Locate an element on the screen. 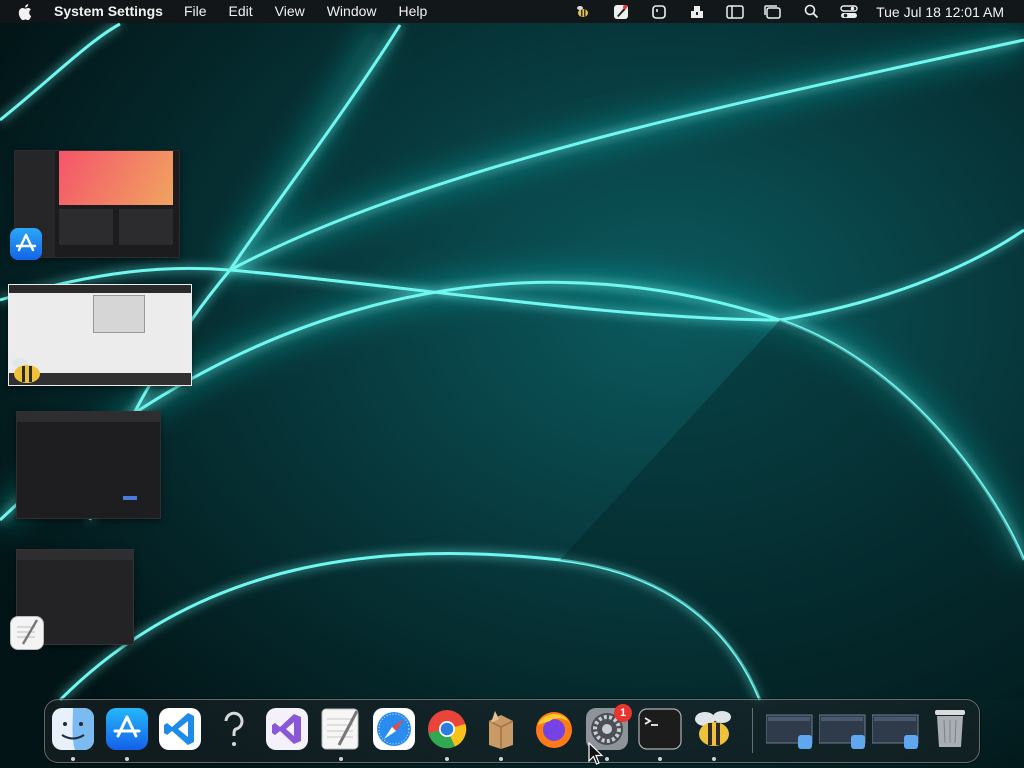  sidebar-icon is located at coordinates (735, 12).